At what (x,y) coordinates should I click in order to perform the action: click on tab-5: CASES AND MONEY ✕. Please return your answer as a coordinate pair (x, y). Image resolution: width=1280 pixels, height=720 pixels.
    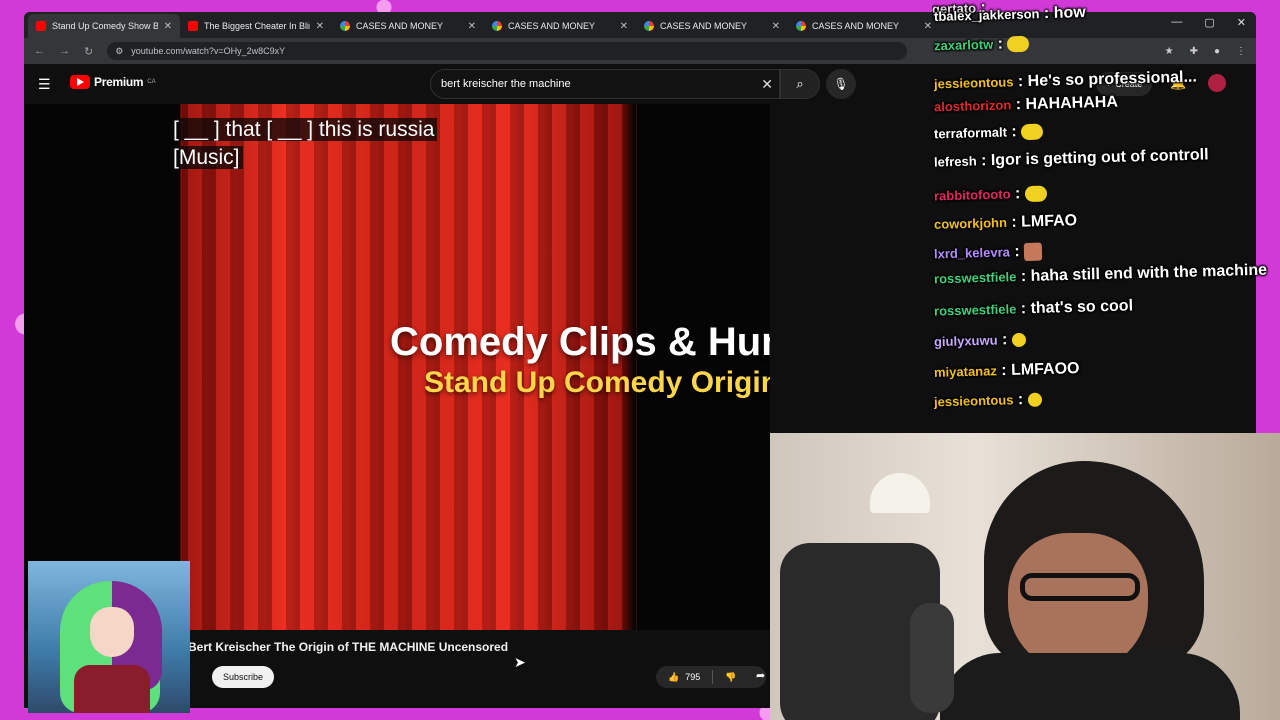
    Looking at the image, I should click on (864, 26).